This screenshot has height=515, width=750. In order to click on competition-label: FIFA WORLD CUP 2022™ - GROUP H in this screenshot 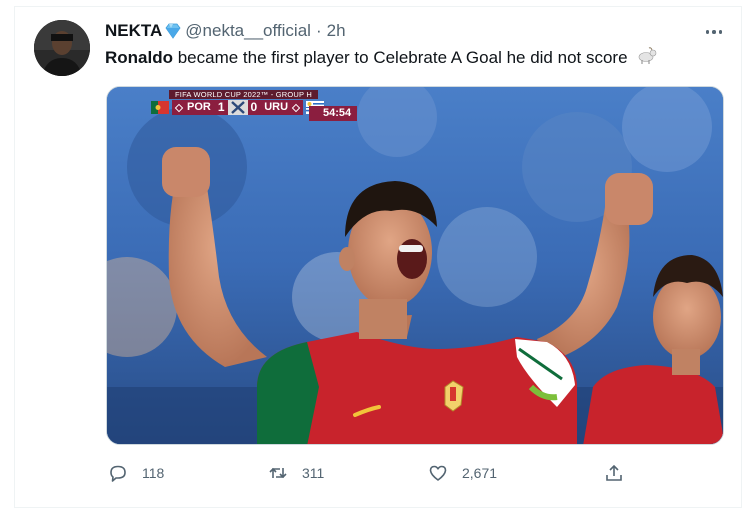, I will do `click(244, 94)`.